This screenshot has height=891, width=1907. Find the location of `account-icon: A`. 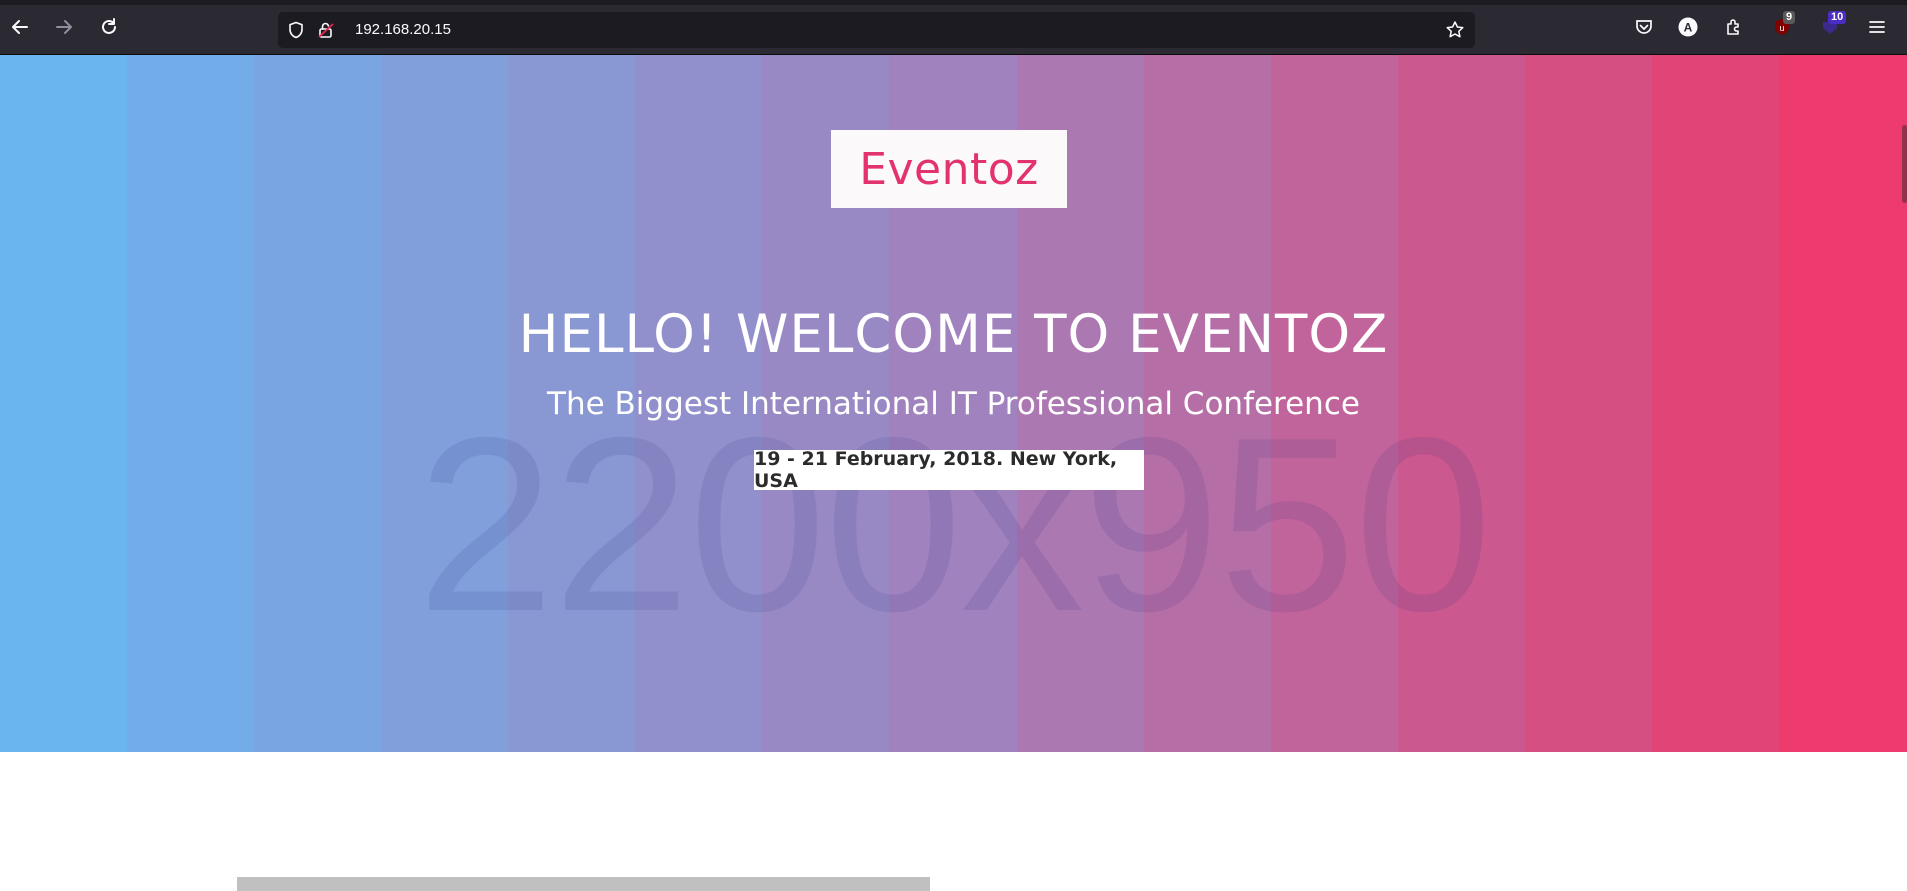

account-icon: A is located at coordinates (1688, 27).